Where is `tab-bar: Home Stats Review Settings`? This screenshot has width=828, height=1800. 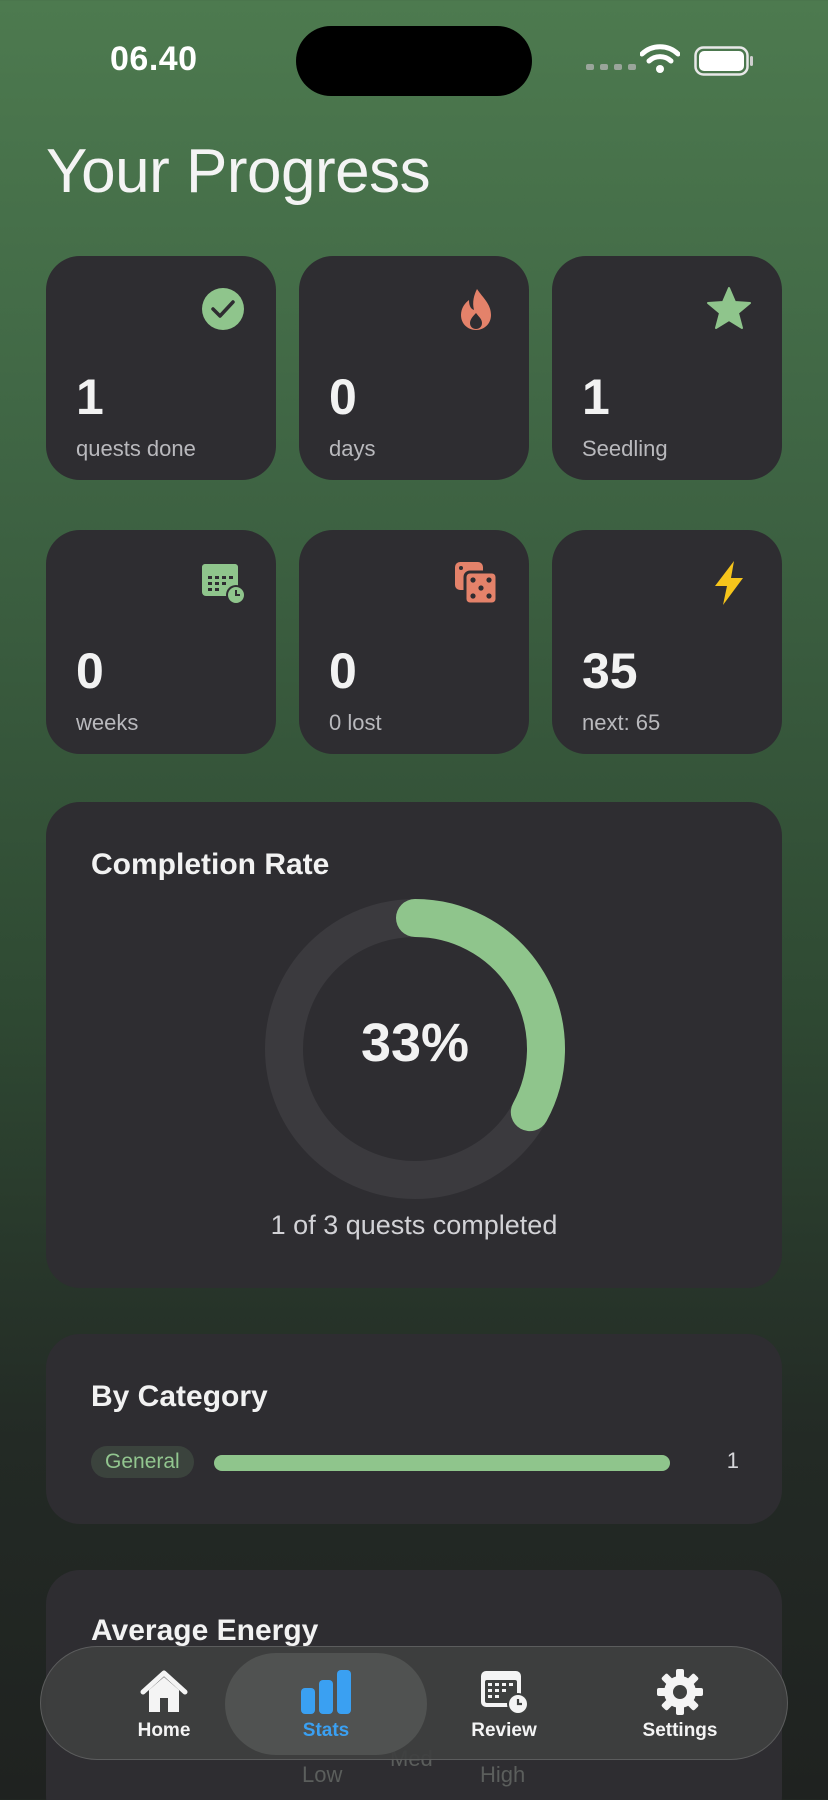 tab-bar: Home Stats Review Settings is located at coordinates (414, 1703).